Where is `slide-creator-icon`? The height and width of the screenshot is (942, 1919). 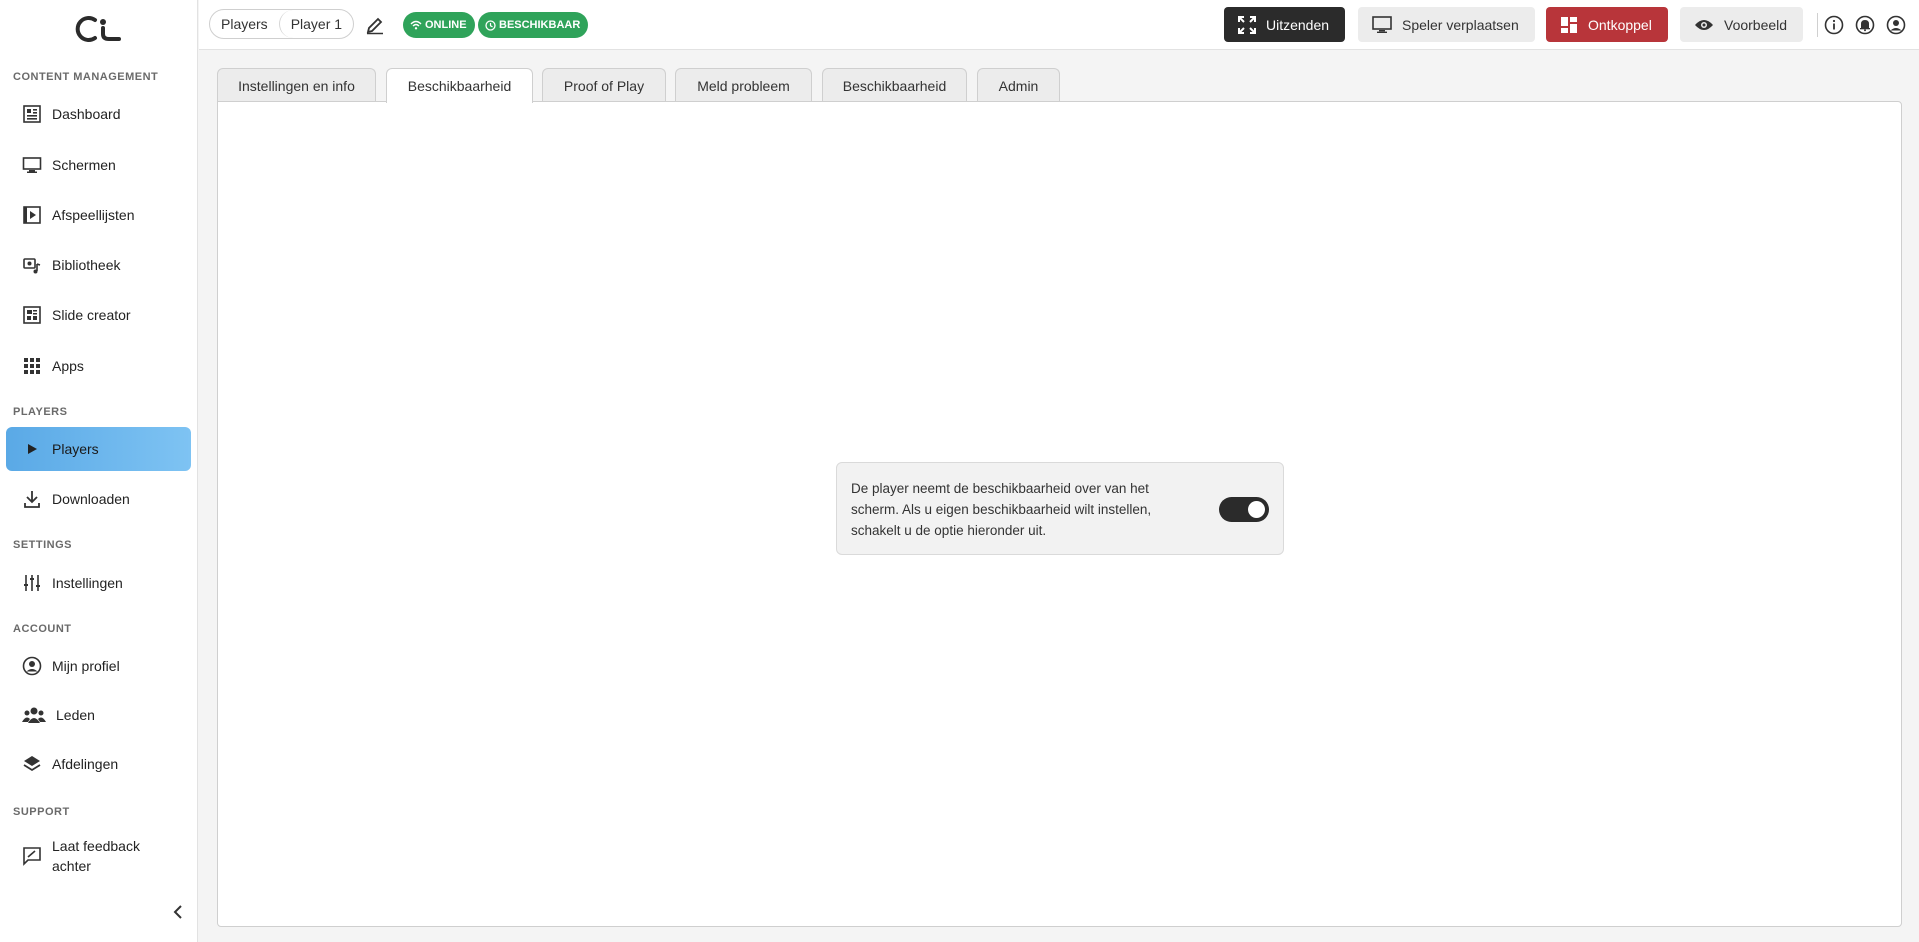
slide-creator-icon is located at coordinates (32, 315).